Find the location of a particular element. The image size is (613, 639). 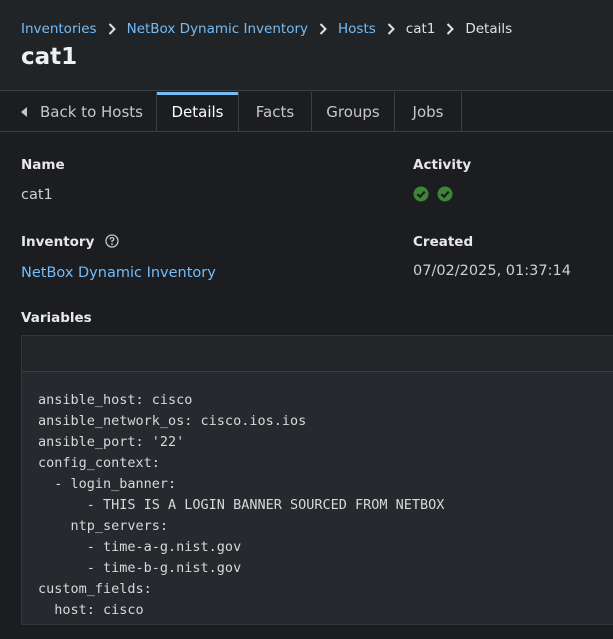

code-line: host: cisco is located at coordinates (91, 610).